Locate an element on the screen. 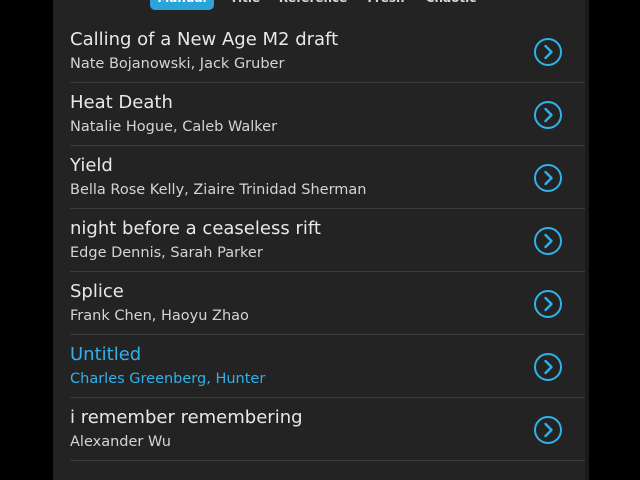  item-title: Calling of a New Age M2 draft is located at coordinates (204, 39).